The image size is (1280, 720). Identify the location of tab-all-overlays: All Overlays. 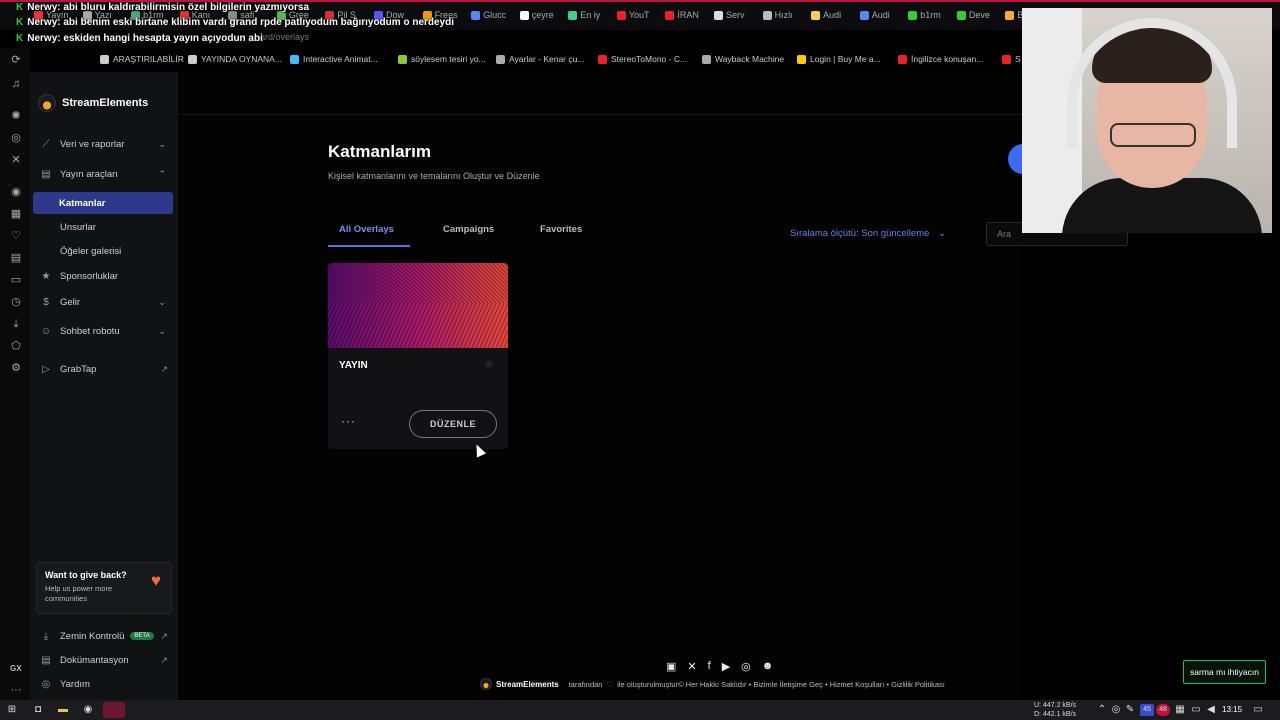
(366, 229).